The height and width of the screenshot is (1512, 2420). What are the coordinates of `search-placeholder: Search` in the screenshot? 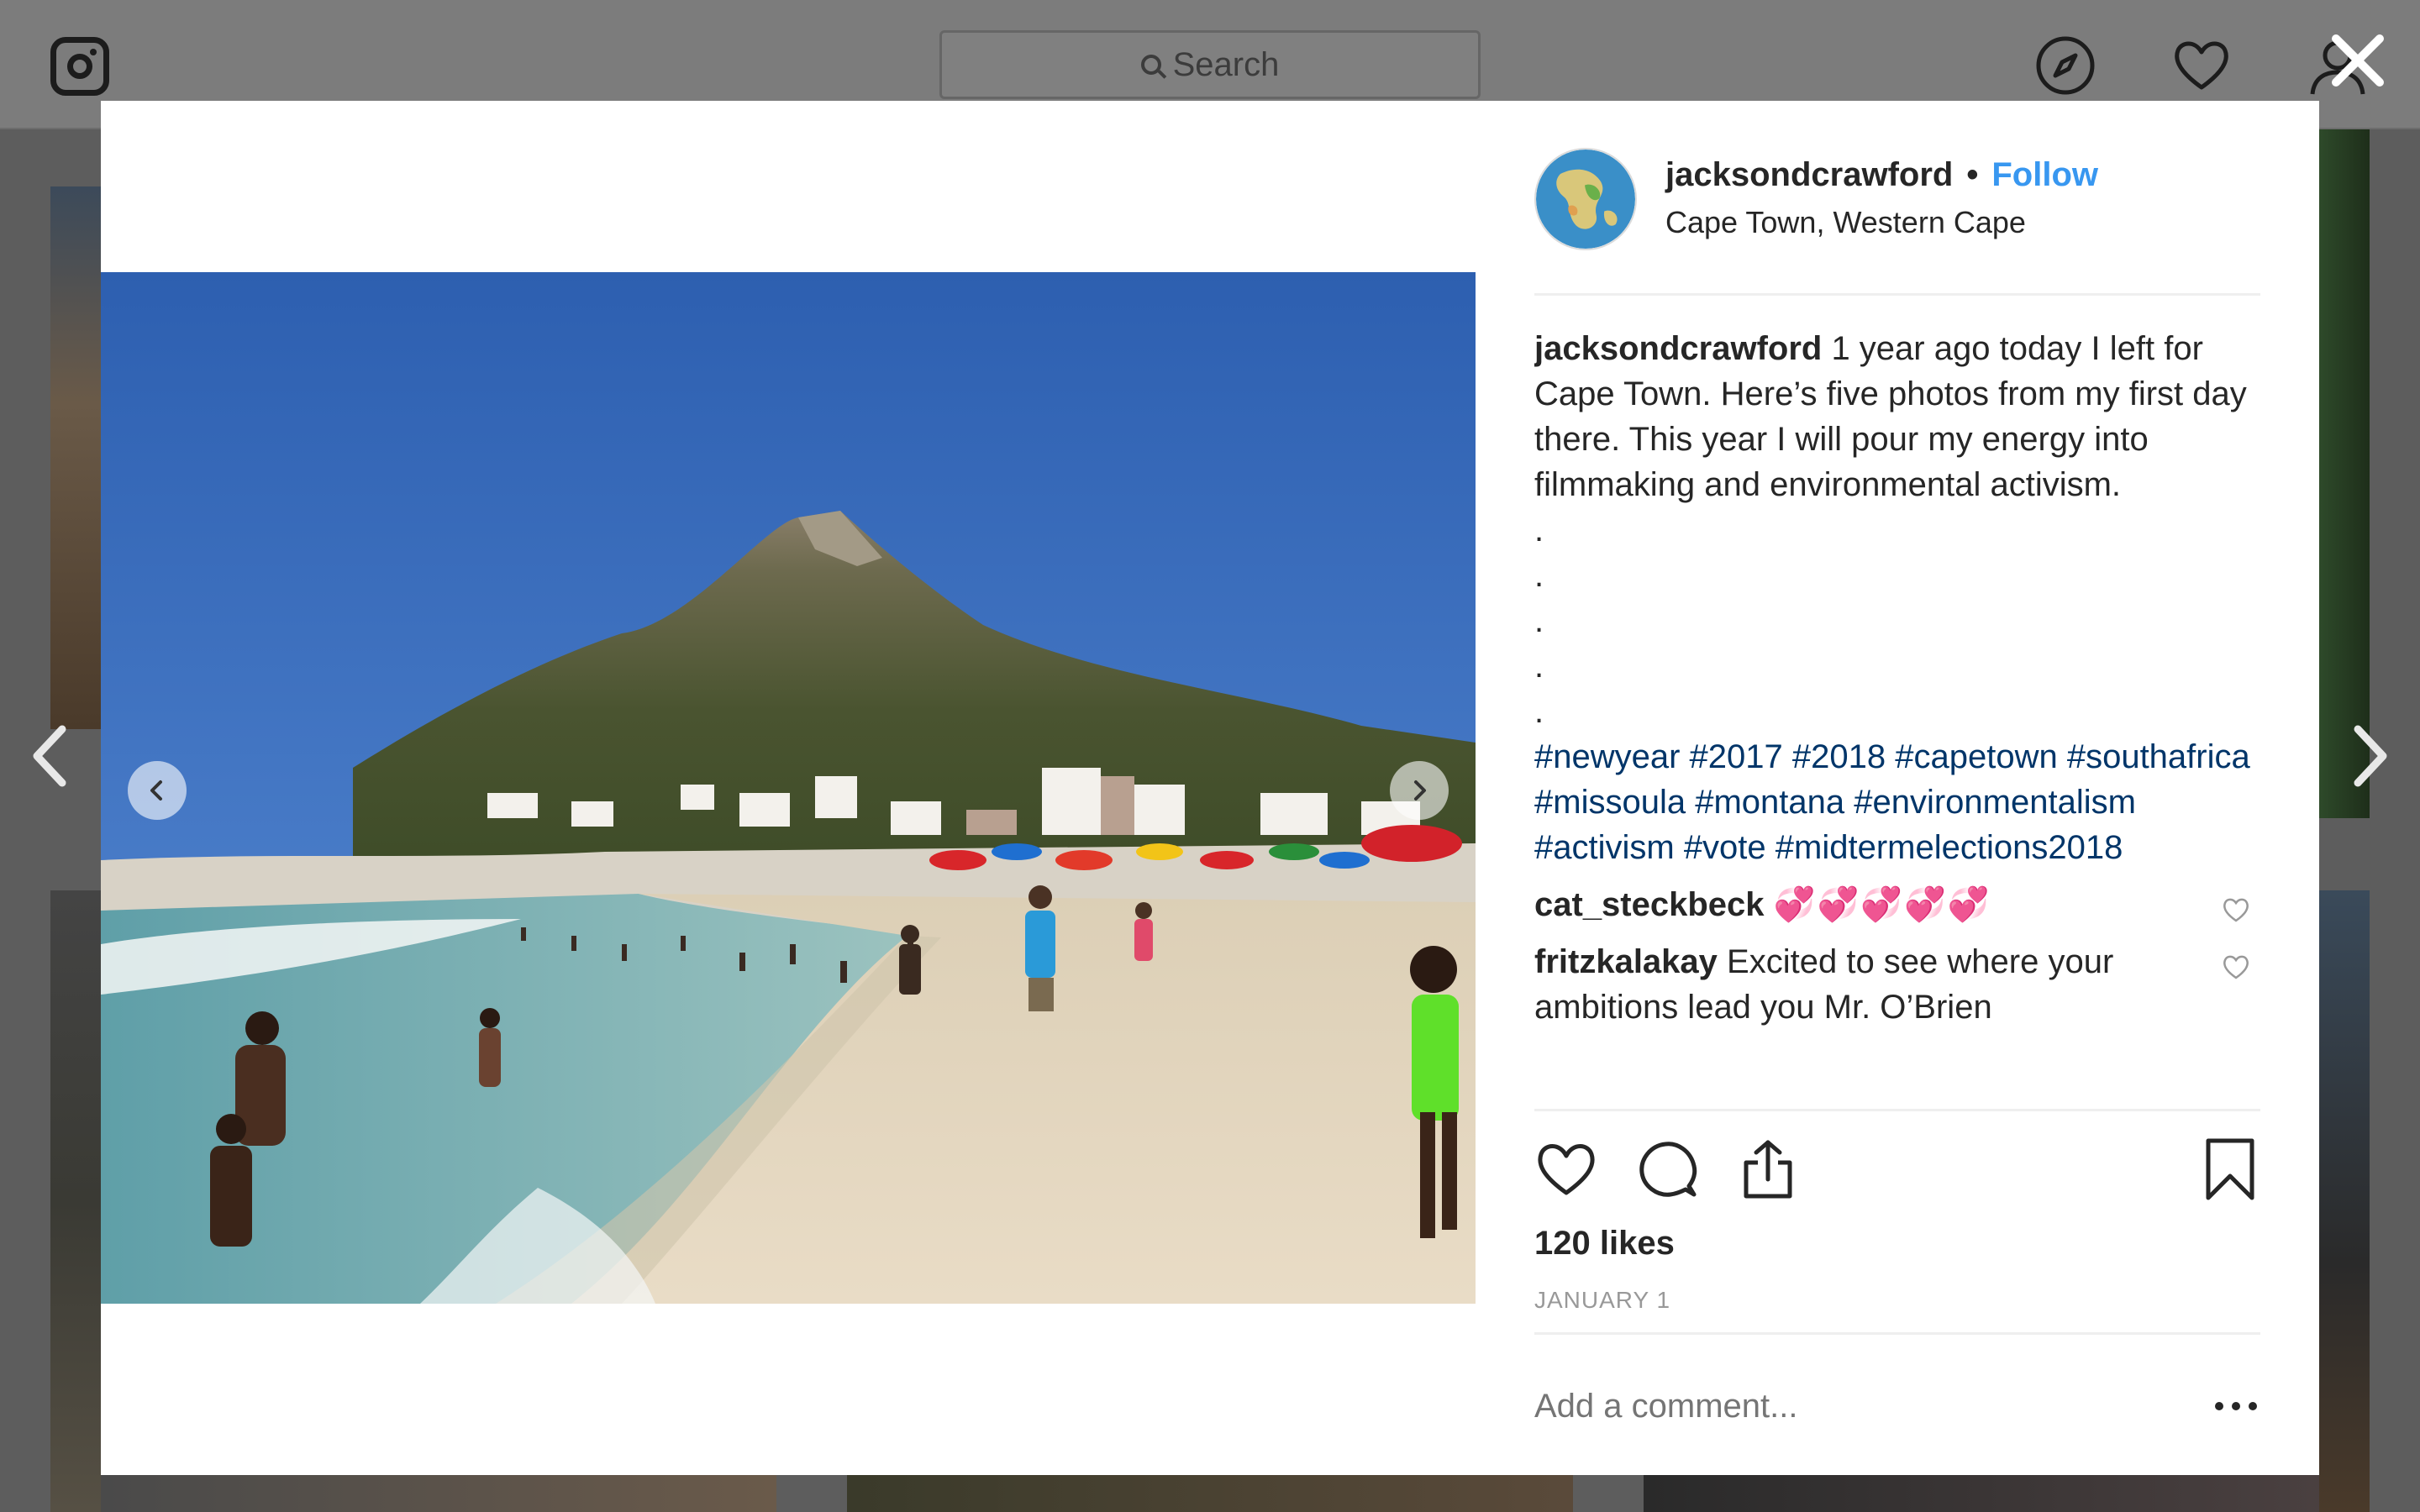 It's located at (1226, 64).